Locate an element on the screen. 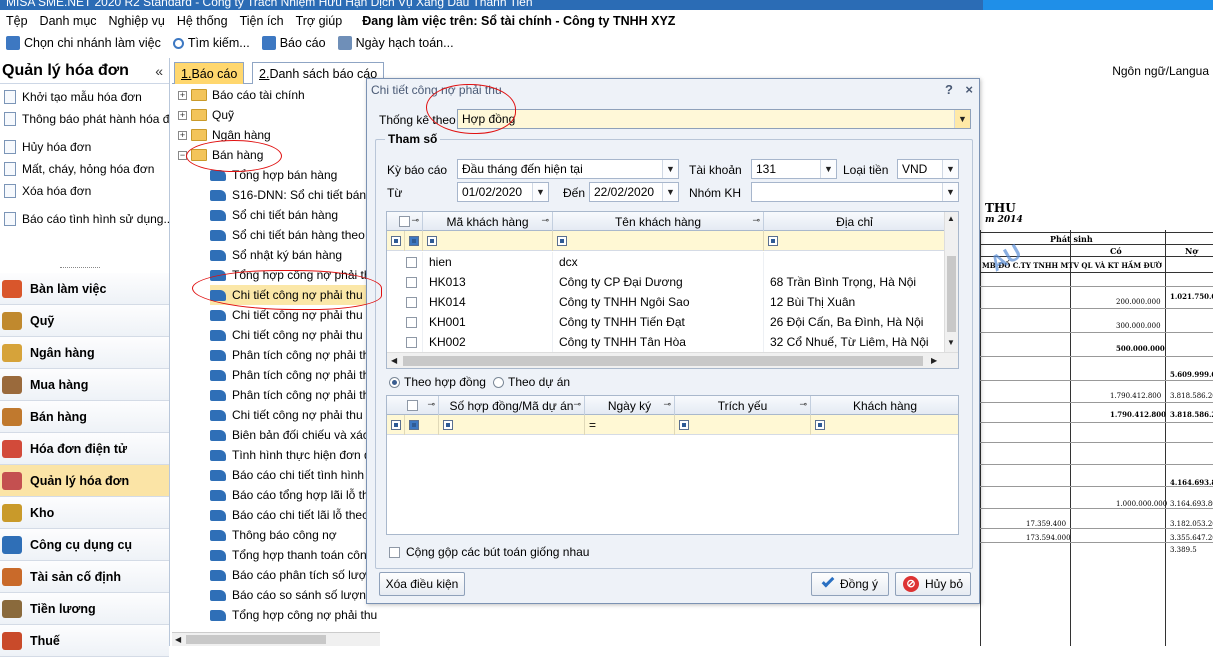 This screenshot has height=657, width=1213. col-sign-date: Ngày ký ⊸ is located at coordinates (630, 405).